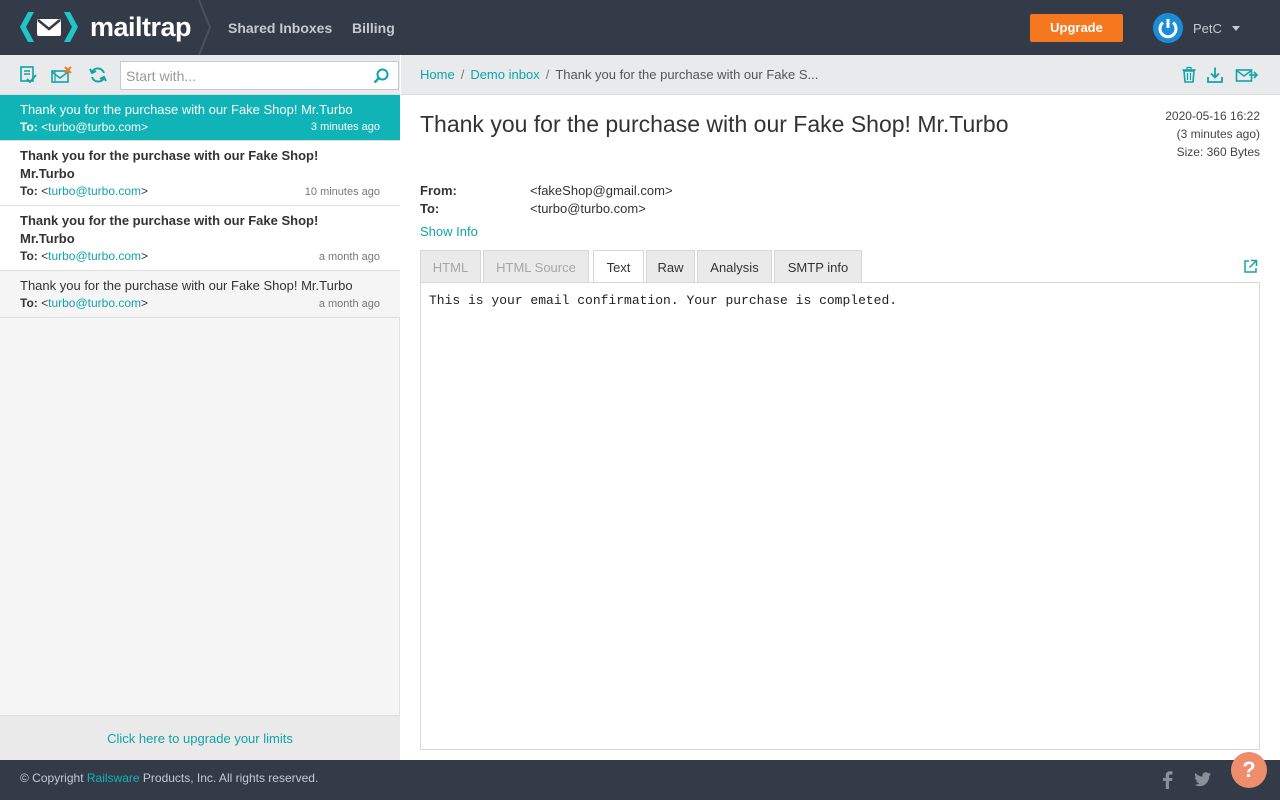 The height and width of the screenshot is (800, 1280). What do you see at coordinates (1189, 75) in the screenshot?
I see `trash-icon` at bounding box center [1189, 75].